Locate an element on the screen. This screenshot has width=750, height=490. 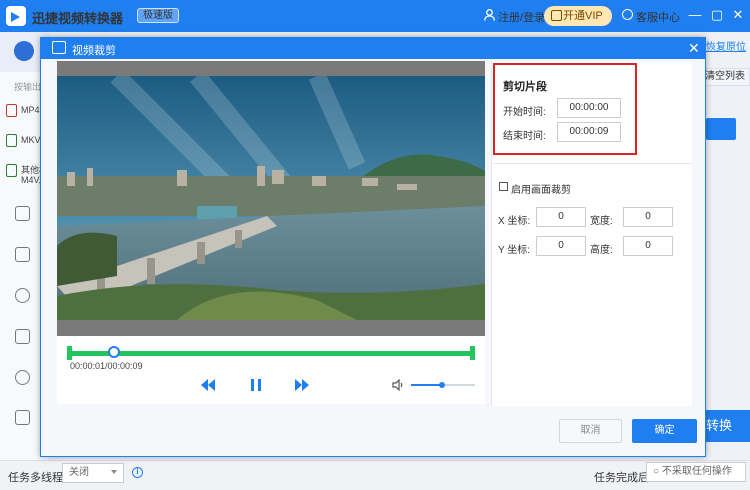
enable-crop-checkbox is located at coordinates (503, 186).